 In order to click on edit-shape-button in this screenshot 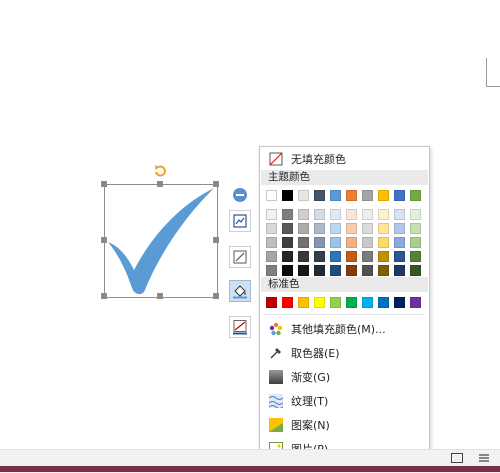, I will do `click(240, 257)`.